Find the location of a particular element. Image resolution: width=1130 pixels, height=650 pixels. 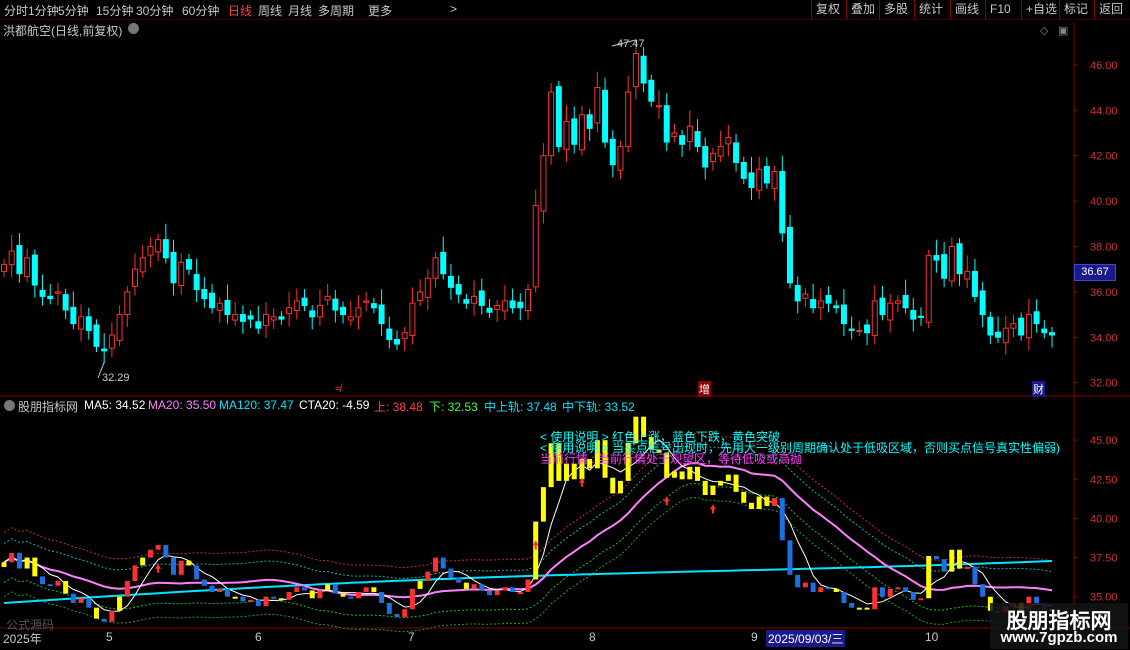

buy-arrow-icon is located at coordinates (666, 501).